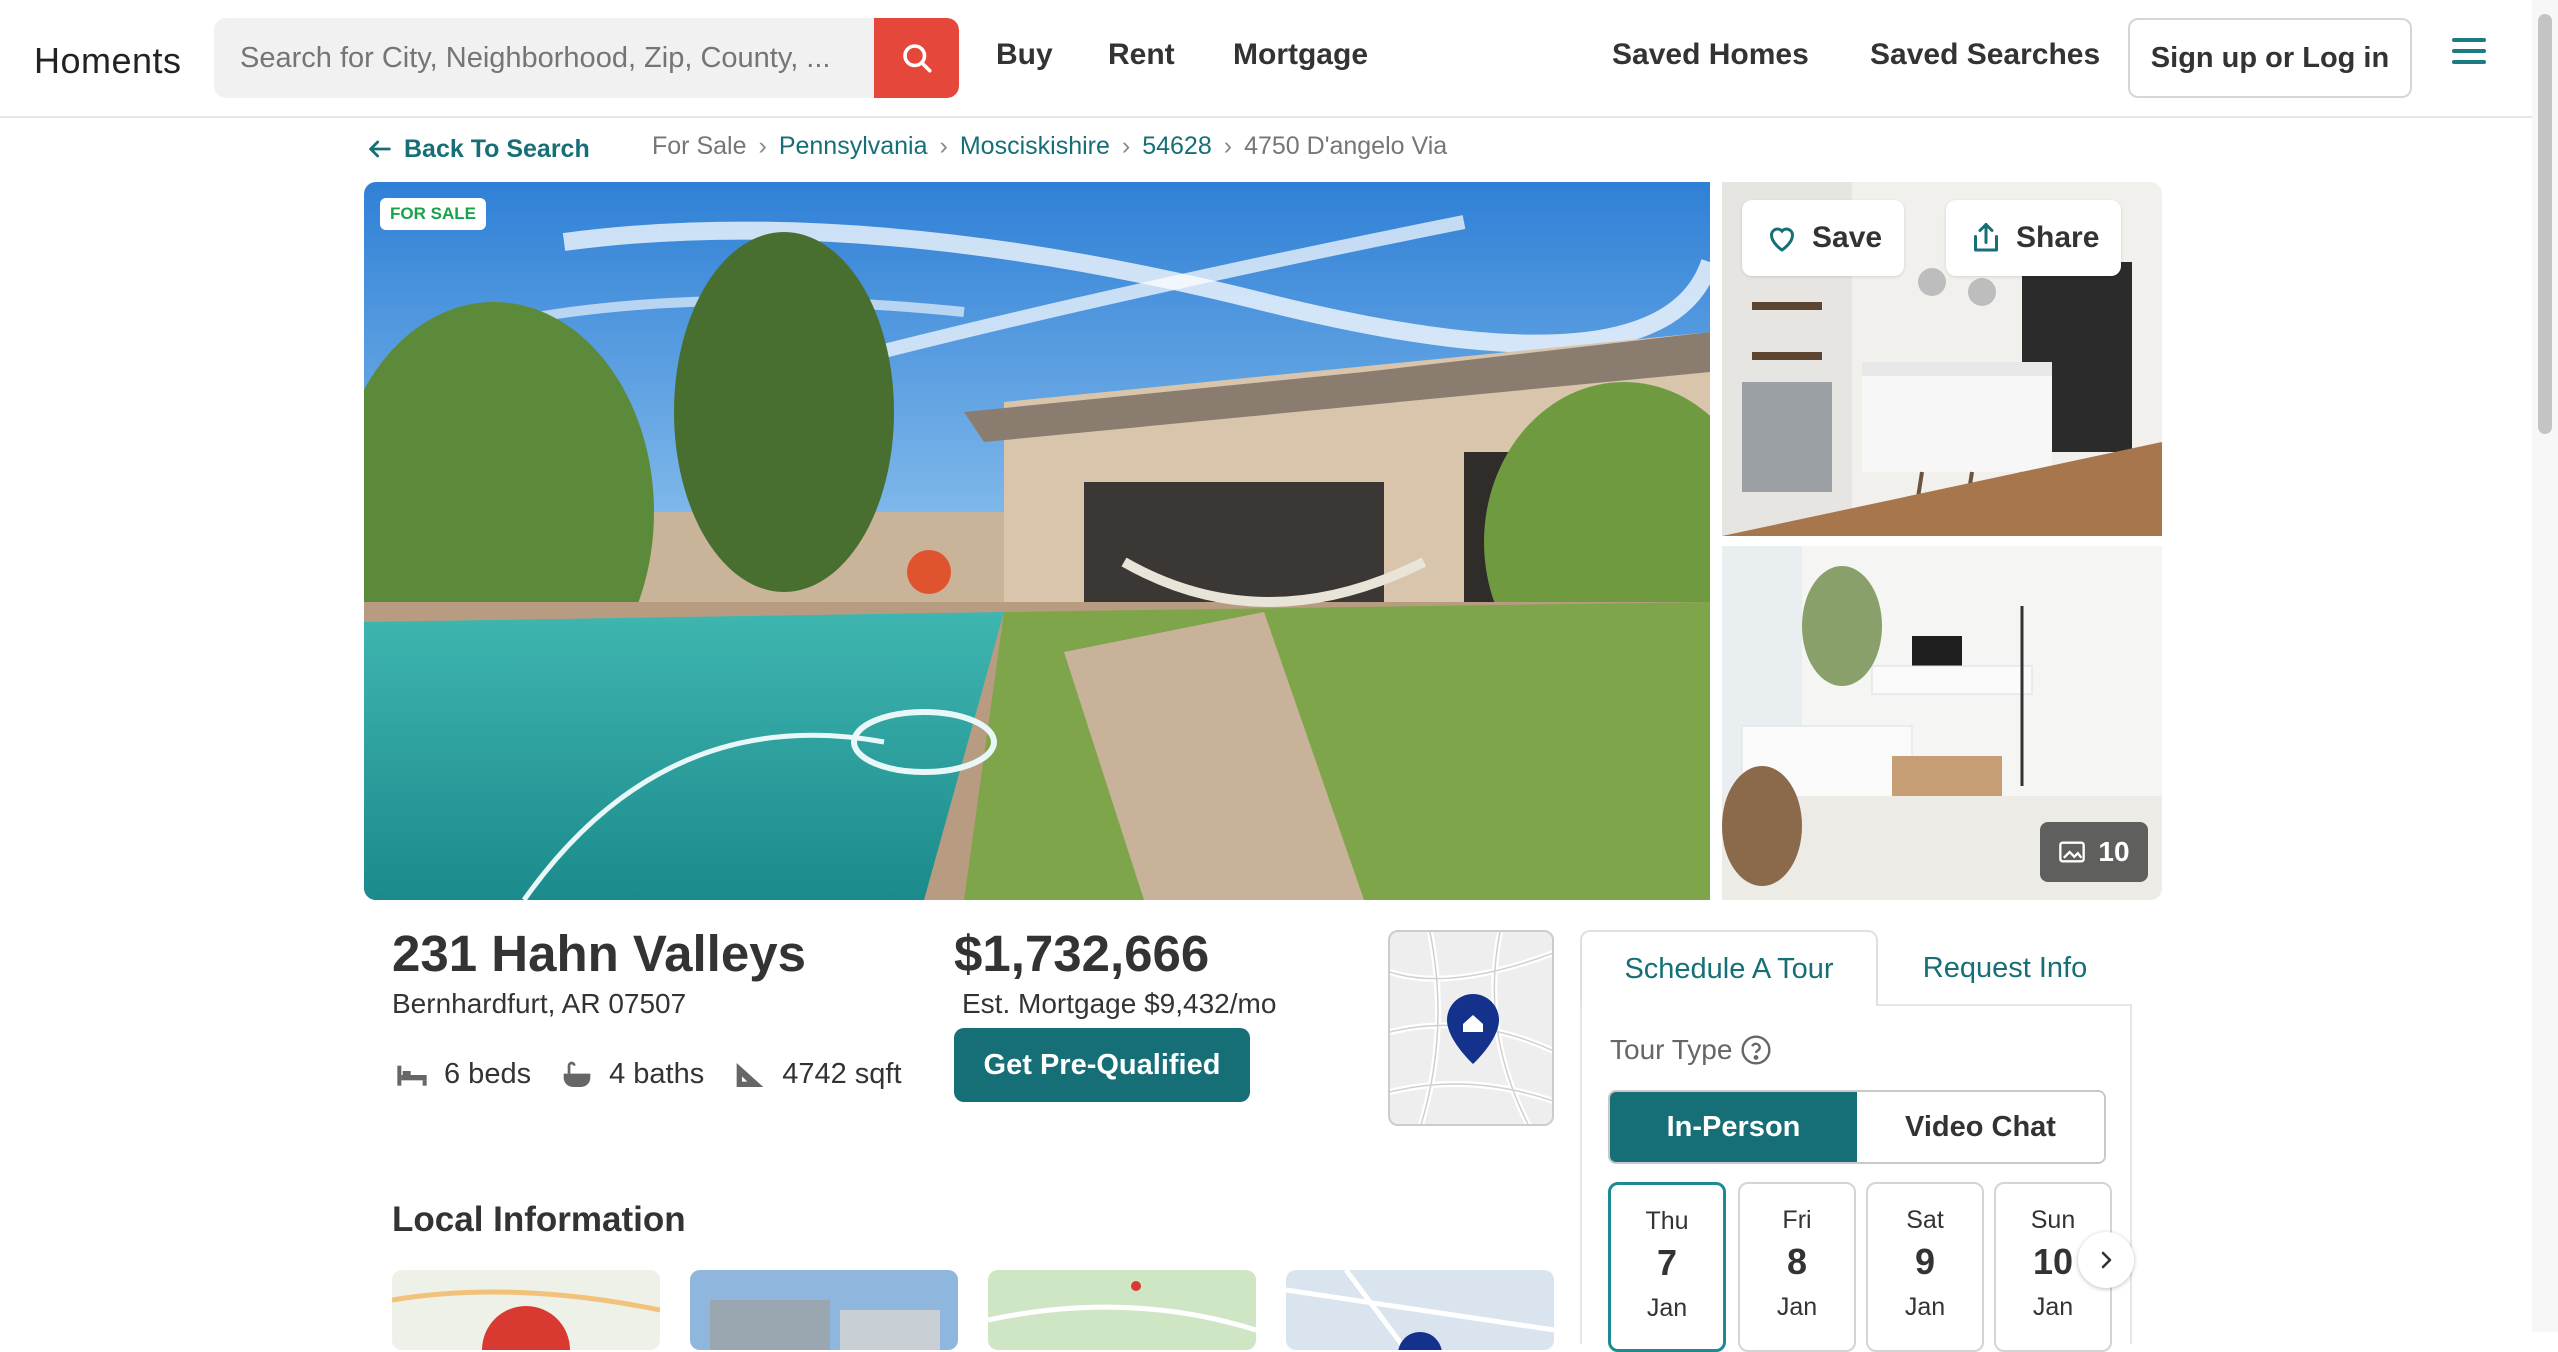 This screenshot has height=1352, width=2558. Describe the element at coordinates (750, 1074) in the screenshot. I see `ruler-area-icon` at that location.